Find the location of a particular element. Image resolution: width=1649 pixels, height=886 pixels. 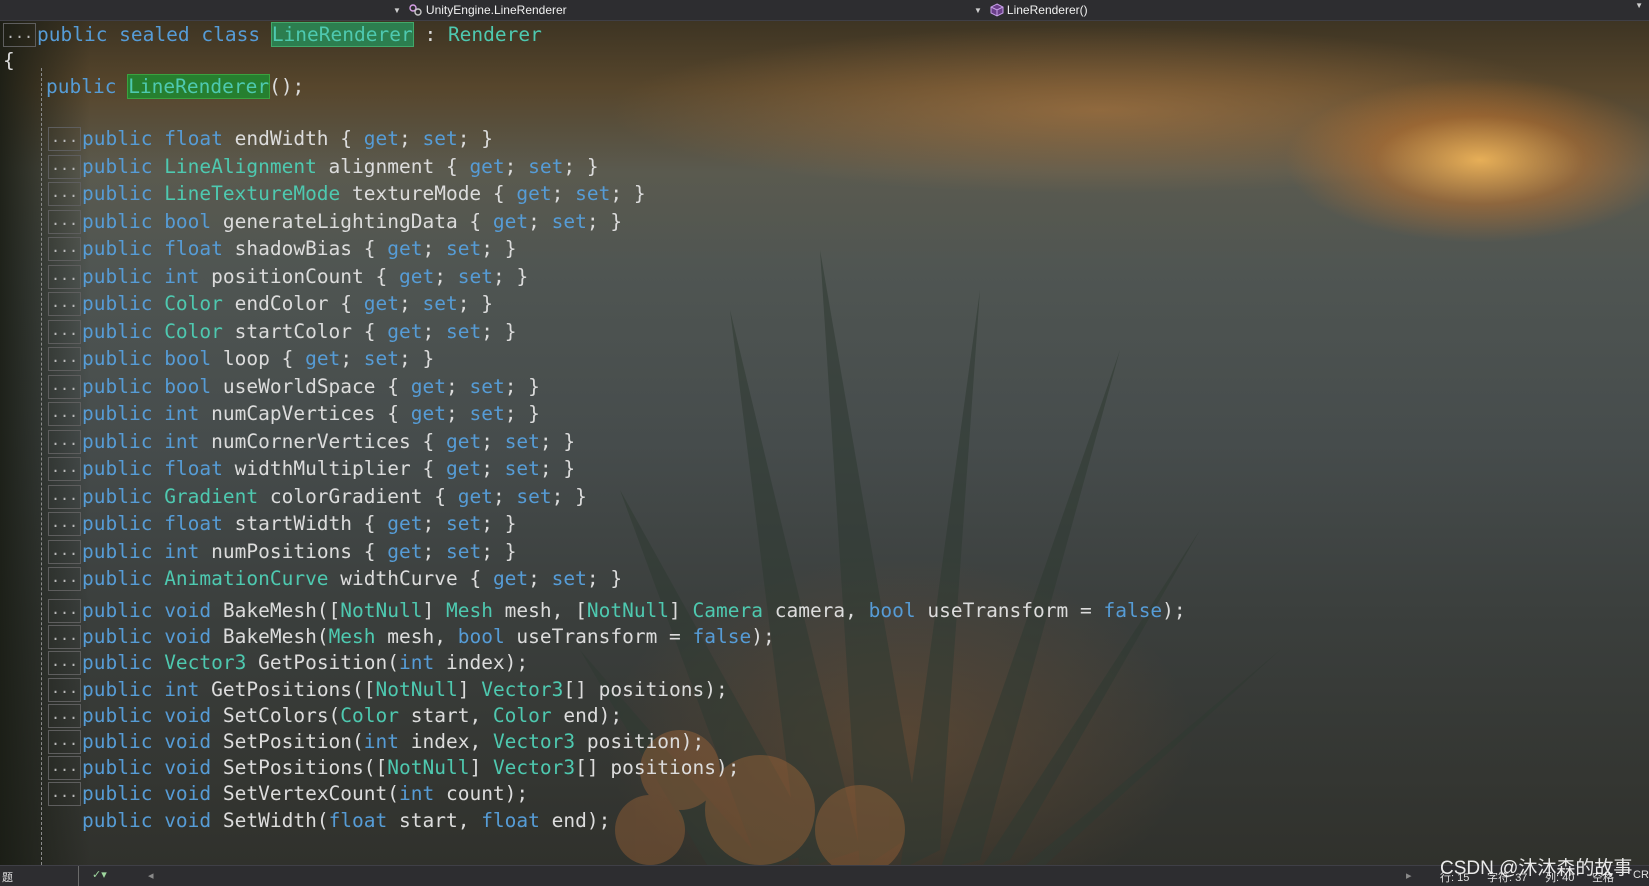

line-ending: CR is located at coordinates (1641, 875).